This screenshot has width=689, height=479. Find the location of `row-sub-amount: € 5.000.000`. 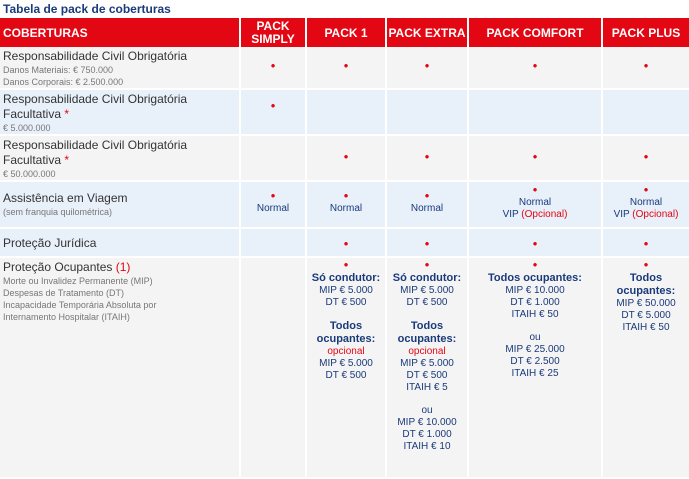

row-sub-amount: € 5.000.000 is located at coordinates (27, 128).